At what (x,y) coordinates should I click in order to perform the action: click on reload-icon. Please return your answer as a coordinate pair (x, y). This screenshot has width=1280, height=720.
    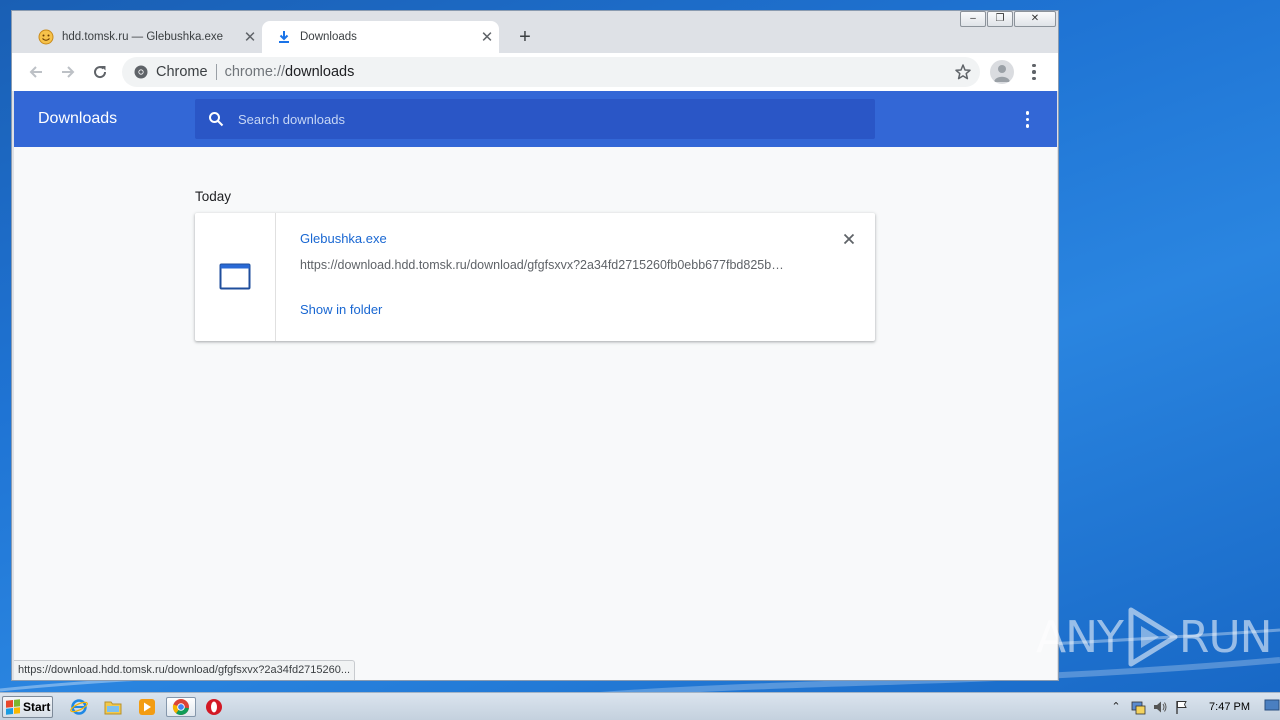
    Looking at the image, I should click on (100, 72).